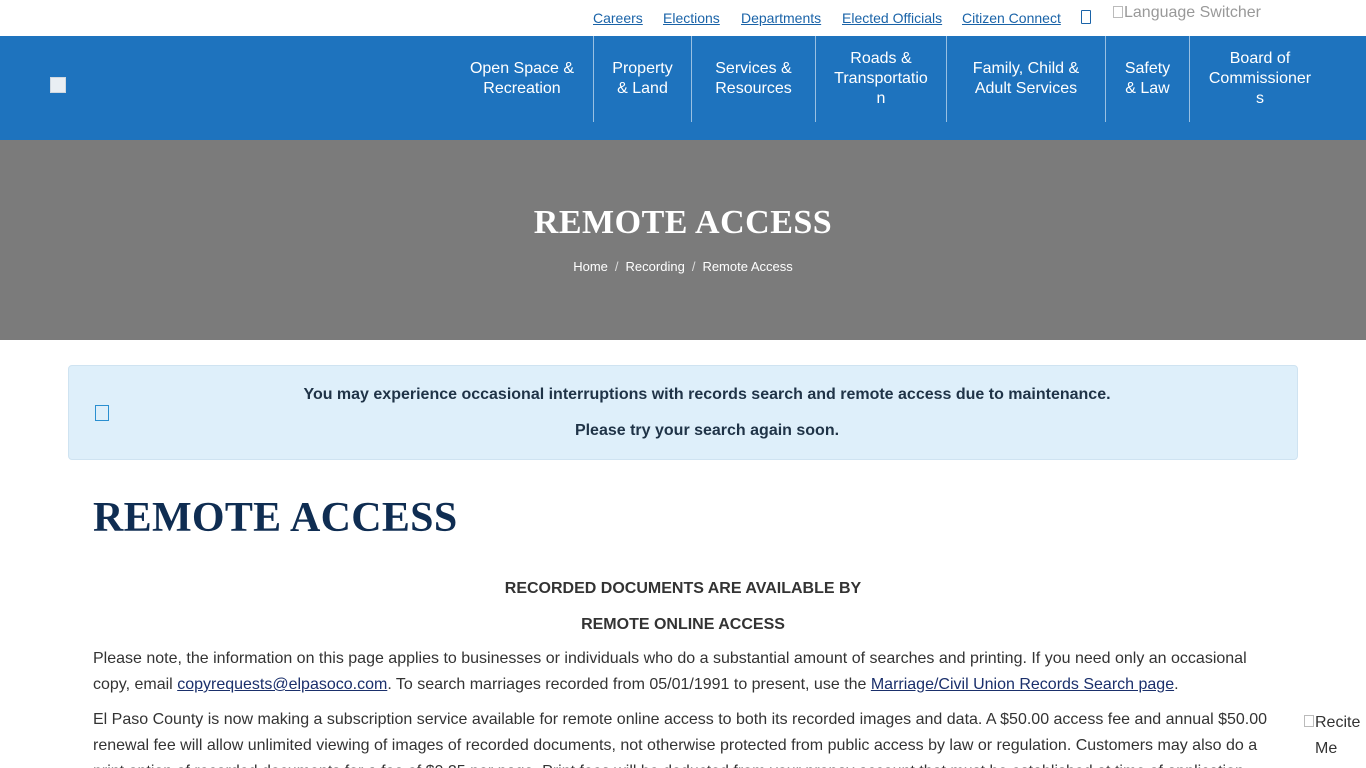 The image size is (1366, 768). Describe the element at coordinates (1022, 684) in the screenshot. I see `marriage-records-search-link: Marriage/Civil Union Records Search page` at that location.